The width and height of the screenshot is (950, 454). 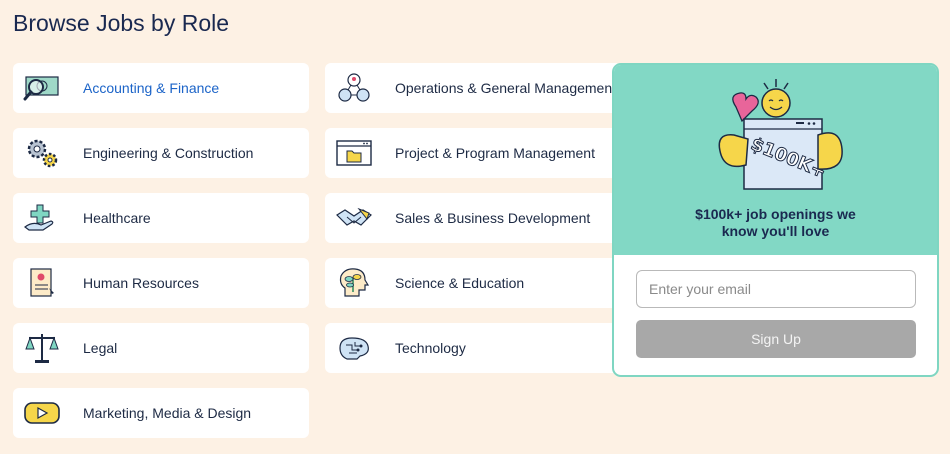 I want to click on role-card-sales-business-development: Sales & Business Development, so click(x=473, y=218).